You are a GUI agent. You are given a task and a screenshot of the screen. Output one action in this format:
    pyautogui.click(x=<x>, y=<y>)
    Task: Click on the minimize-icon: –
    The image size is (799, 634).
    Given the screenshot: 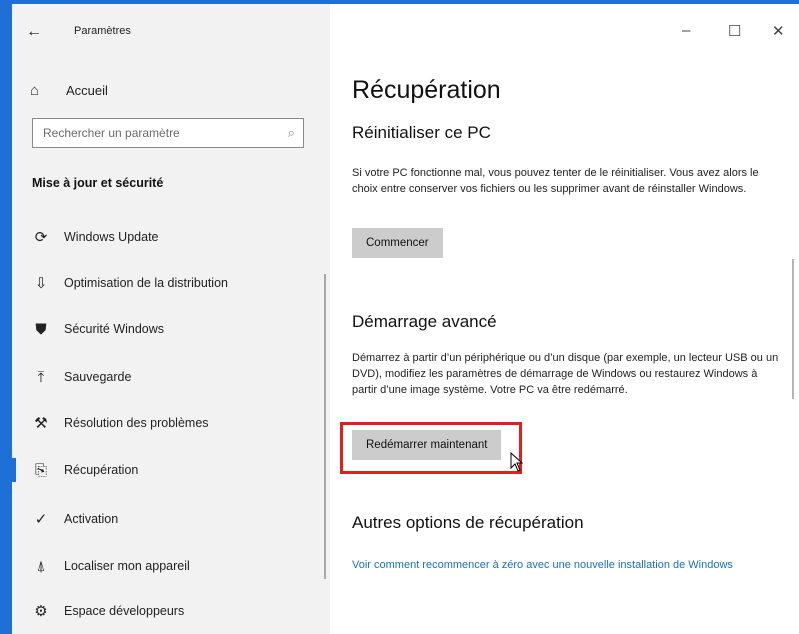 What is the action you would take?
    pyautogui.click(x=686, y=30)
    